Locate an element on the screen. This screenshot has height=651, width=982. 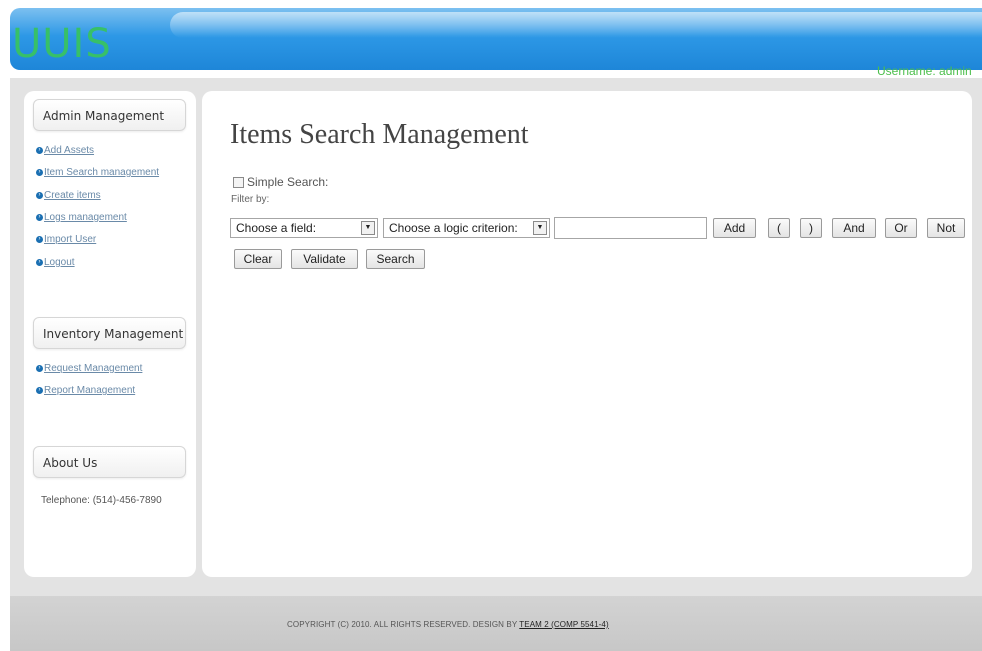
or-button: Or is located at coordinates (901, 228).